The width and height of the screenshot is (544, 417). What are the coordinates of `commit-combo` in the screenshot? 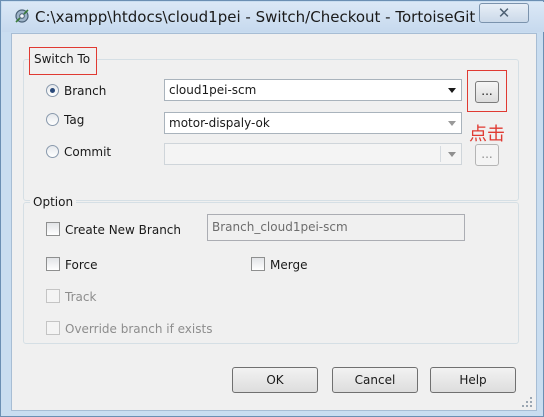 It's located at (313, 154).